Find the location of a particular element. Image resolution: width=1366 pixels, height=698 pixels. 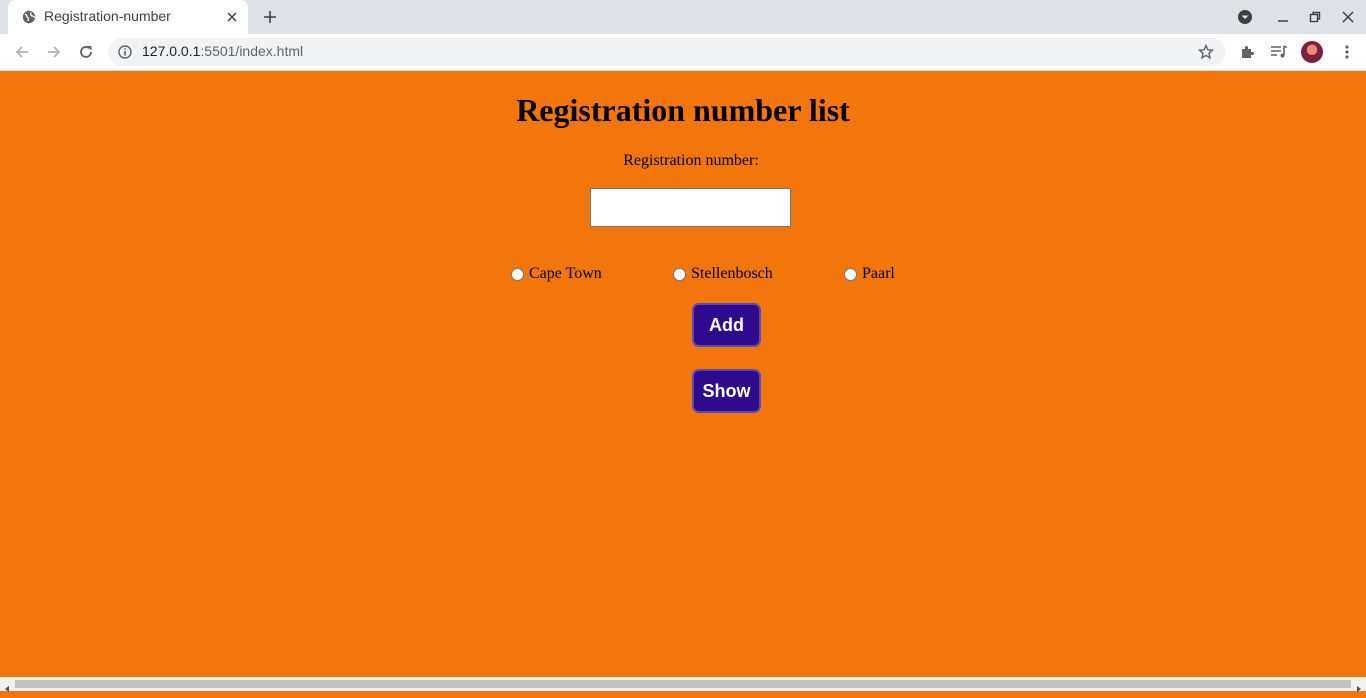

extensions-puzzle-icon is located at coordinates (1248, 52).